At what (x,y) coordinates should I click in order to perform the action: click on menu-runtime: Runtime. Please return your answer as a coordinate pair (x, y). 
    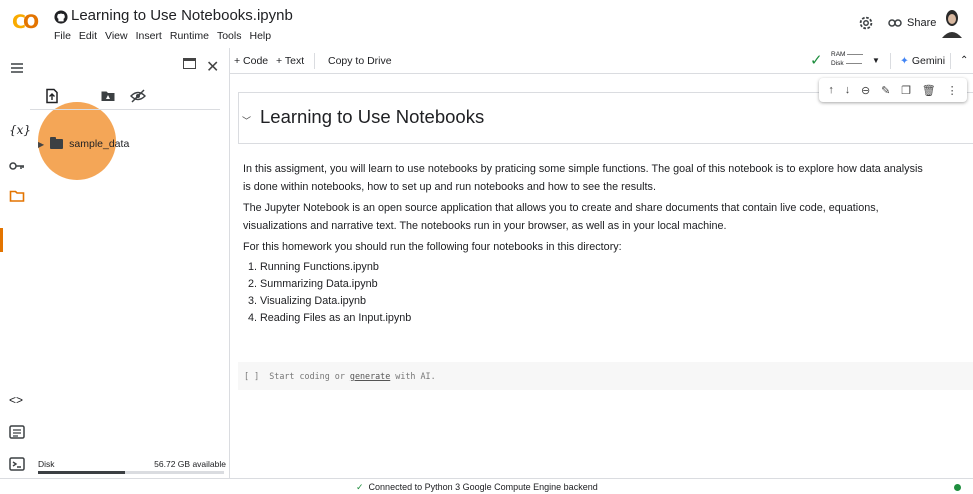
    Looking at the image, I should click on (189, 36).